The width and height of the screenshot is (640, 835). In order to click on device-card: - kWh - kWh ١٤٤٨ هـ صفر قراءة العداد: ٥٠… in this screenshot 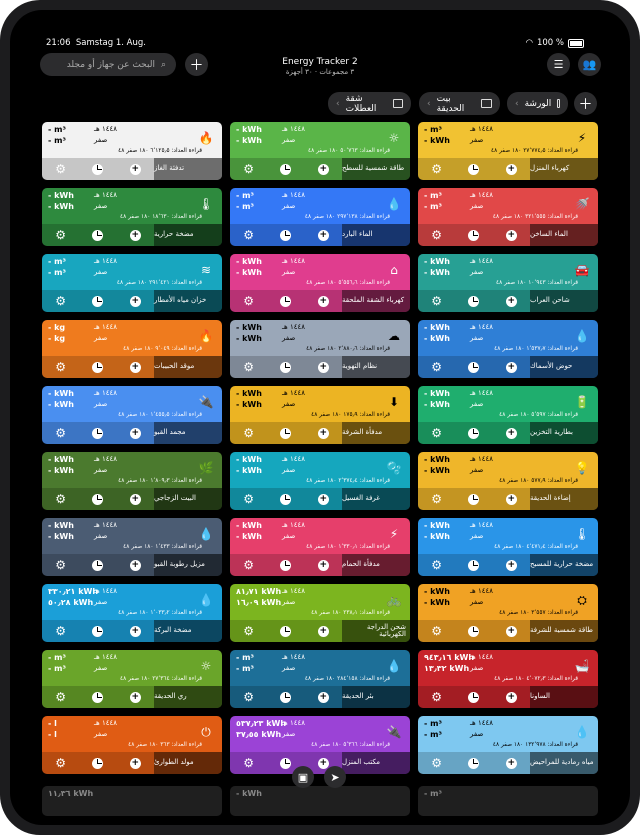, I will do `click(320, 151)`.